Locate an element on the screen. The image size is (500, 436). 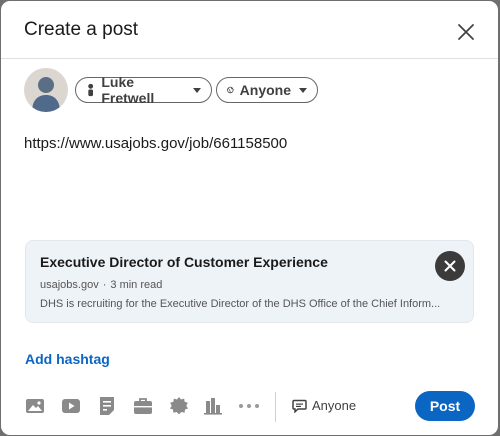
add-document-button is located at coordinates (107, 406).